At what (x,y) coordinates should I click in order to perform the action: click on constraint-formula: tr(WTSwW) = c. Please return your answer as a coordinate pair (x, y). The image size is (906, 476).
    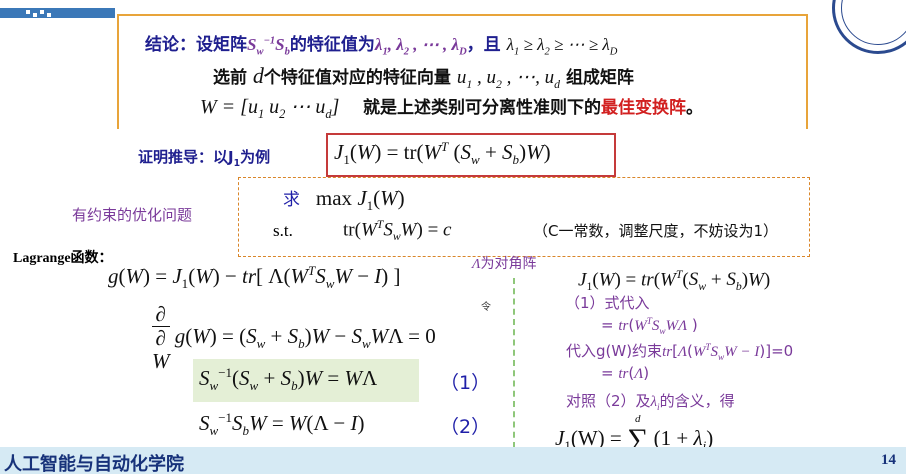
    Looking at the image, I should click on (397, 231).